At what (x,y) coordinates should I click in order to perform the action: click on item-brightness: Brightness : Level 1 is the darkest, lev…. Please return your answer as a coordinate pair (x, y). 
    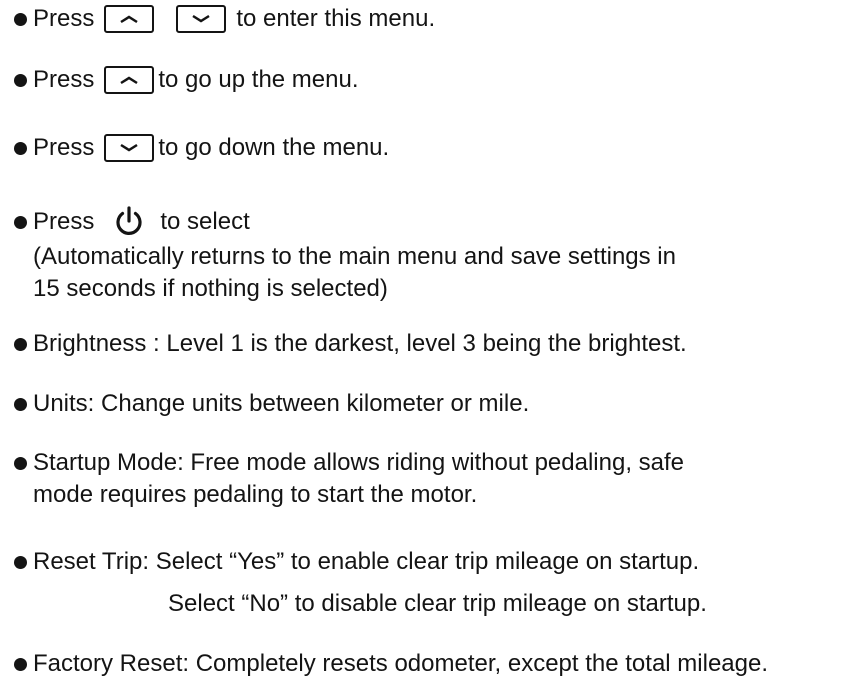
    Looking at the image, I should click on (343, 344).